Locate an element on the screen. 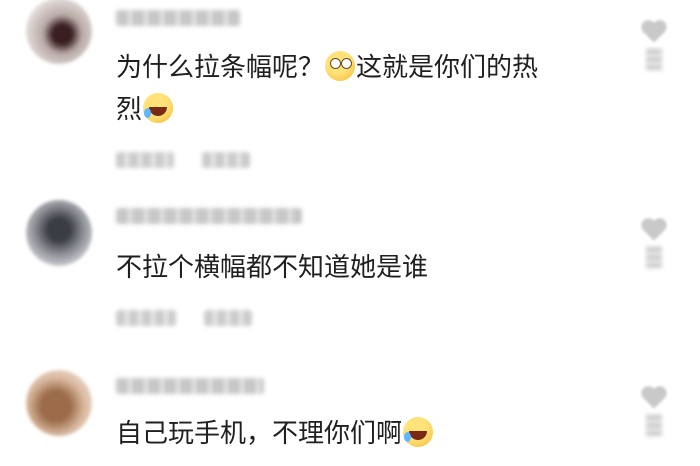 The image size is (700, 466). comment-text-line2: 烈 is located at coordinates (145, 110).